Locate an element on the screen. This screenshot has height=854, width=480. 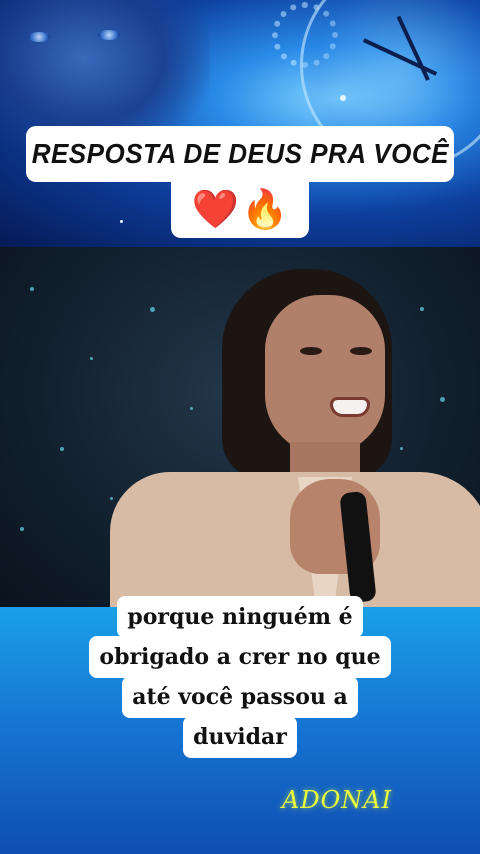
caption-line: duvidar is located at coordinates (240, 737).